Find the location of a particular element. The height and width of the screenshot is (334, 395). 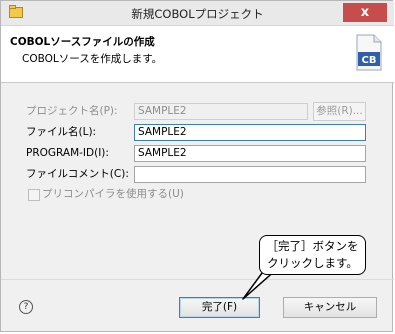

file-name-label: ファイル名(L): is located at coordinates (61, 132).